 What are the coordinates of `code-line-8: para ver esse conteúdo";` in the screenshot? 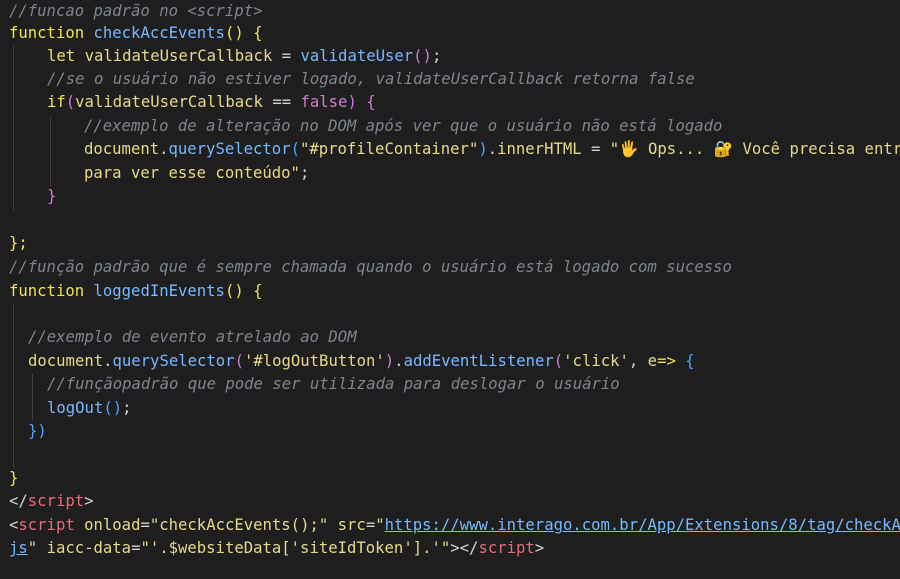 It's located at (196, 173).